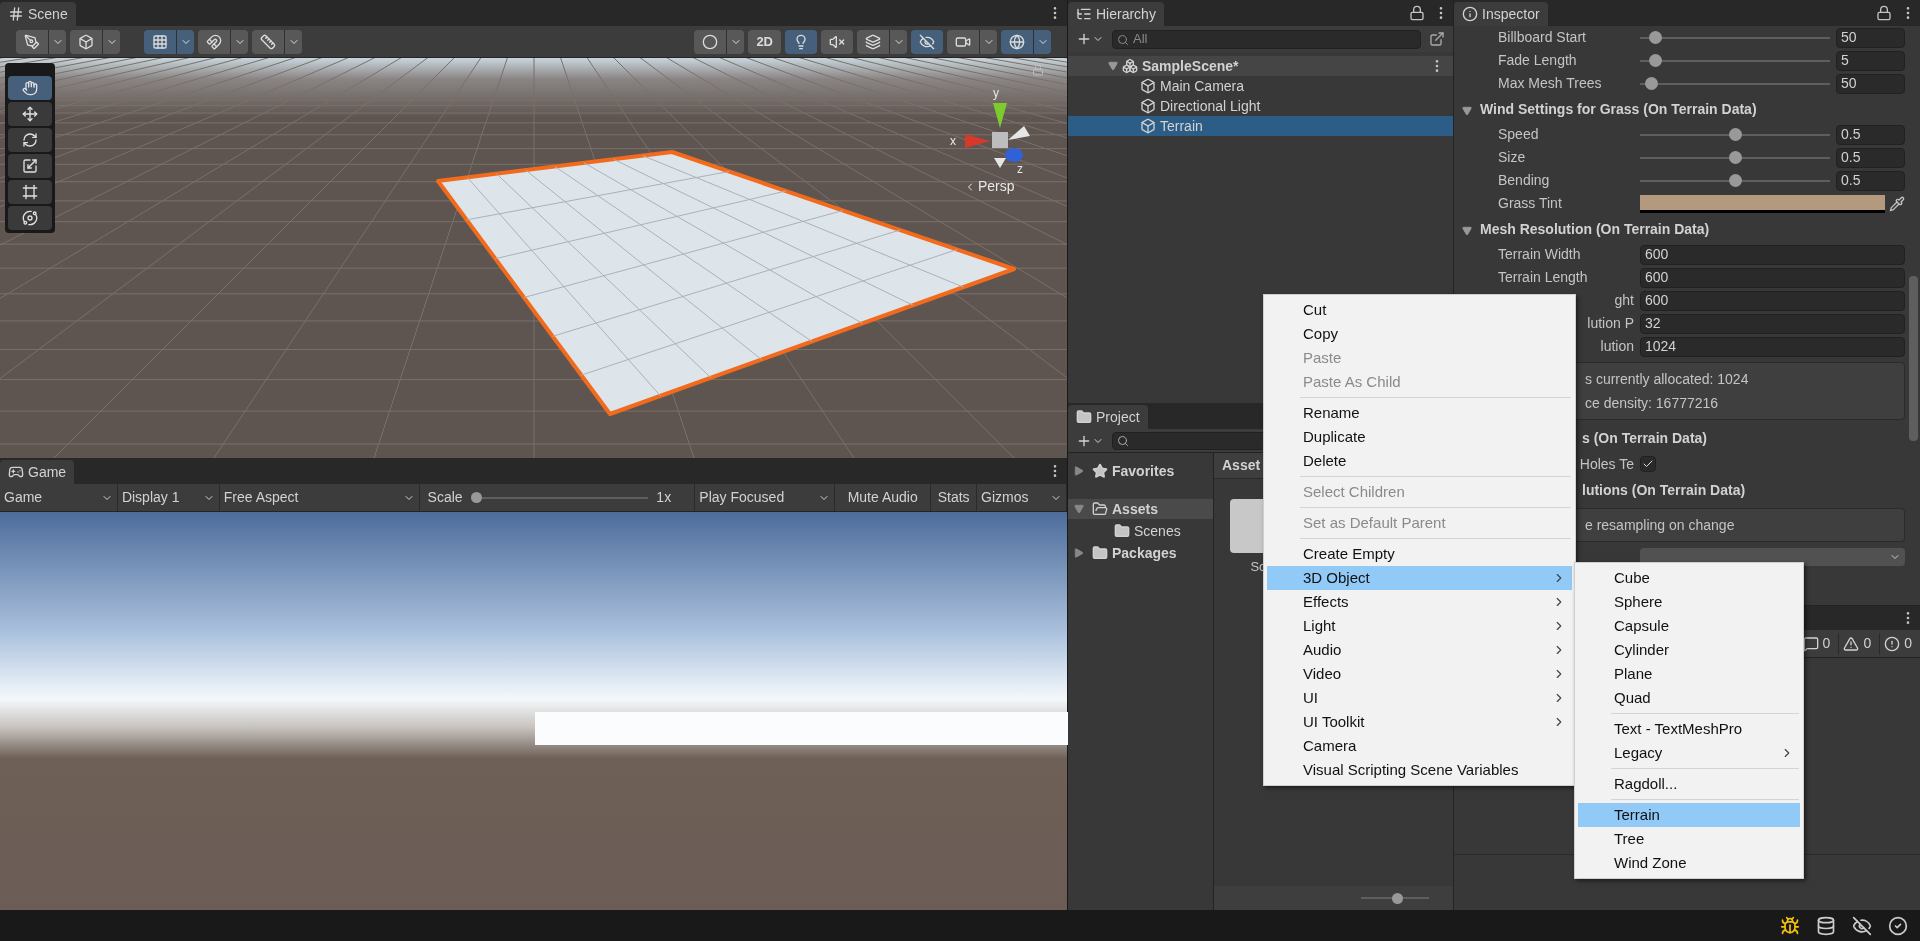  Describe the element at coordinates (1512, 157) in the screenshot. I see `property-label: Size` at that location.